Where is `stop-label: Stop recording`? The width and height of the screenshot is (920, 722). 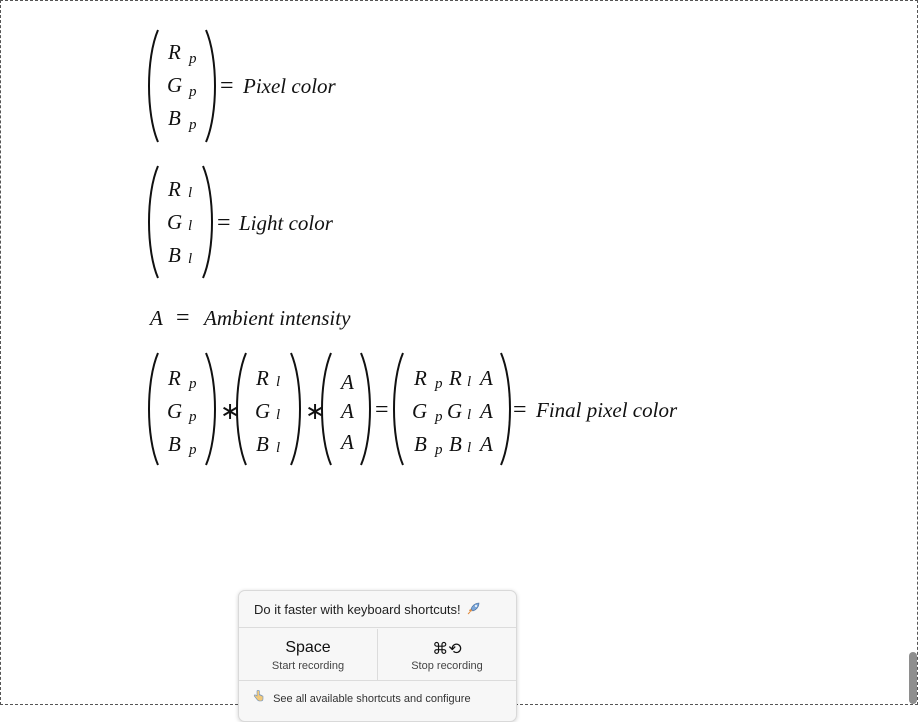 stop-label: Stop recording is located at coordinates (447, 666).